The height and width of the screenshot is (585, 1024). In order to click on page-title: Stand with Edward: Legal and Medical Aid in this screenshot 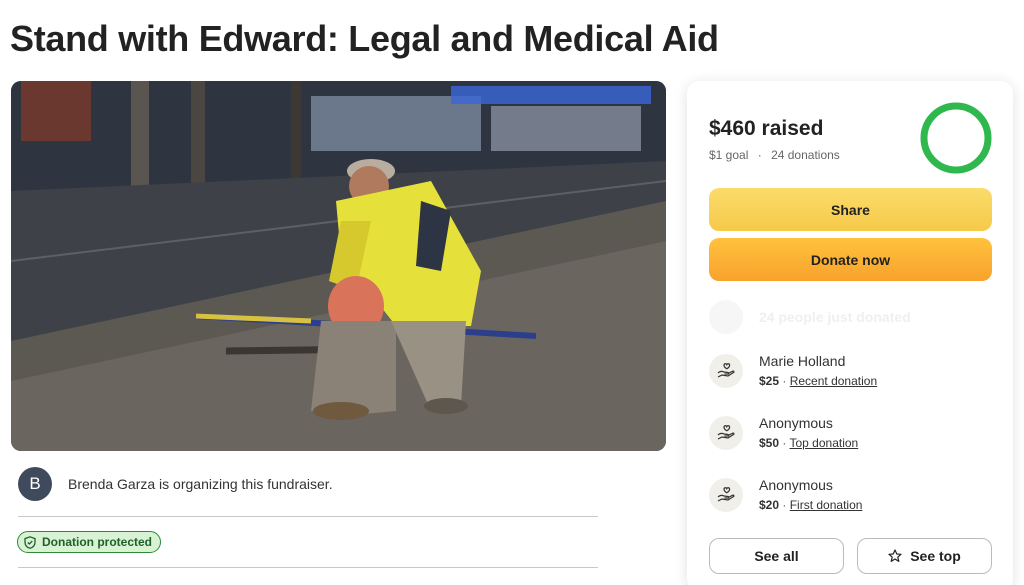, I will do `click(364, 38)`.